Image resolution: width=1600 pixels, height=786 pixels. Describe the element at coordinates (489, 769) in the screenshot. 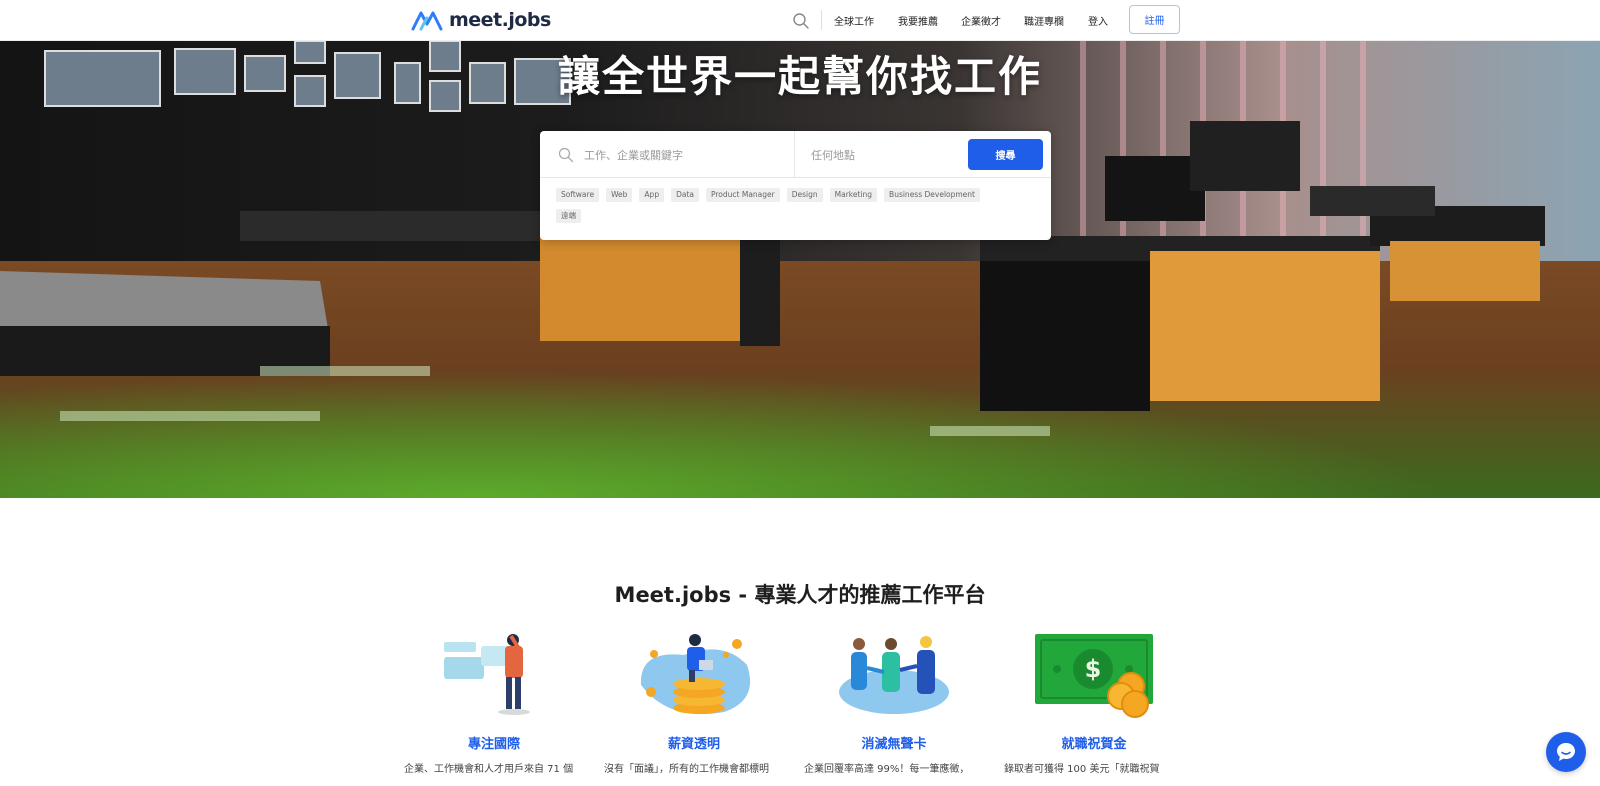

I see `feature-description: 企業、工作機會和人才用戶來自 71 個` at that location.